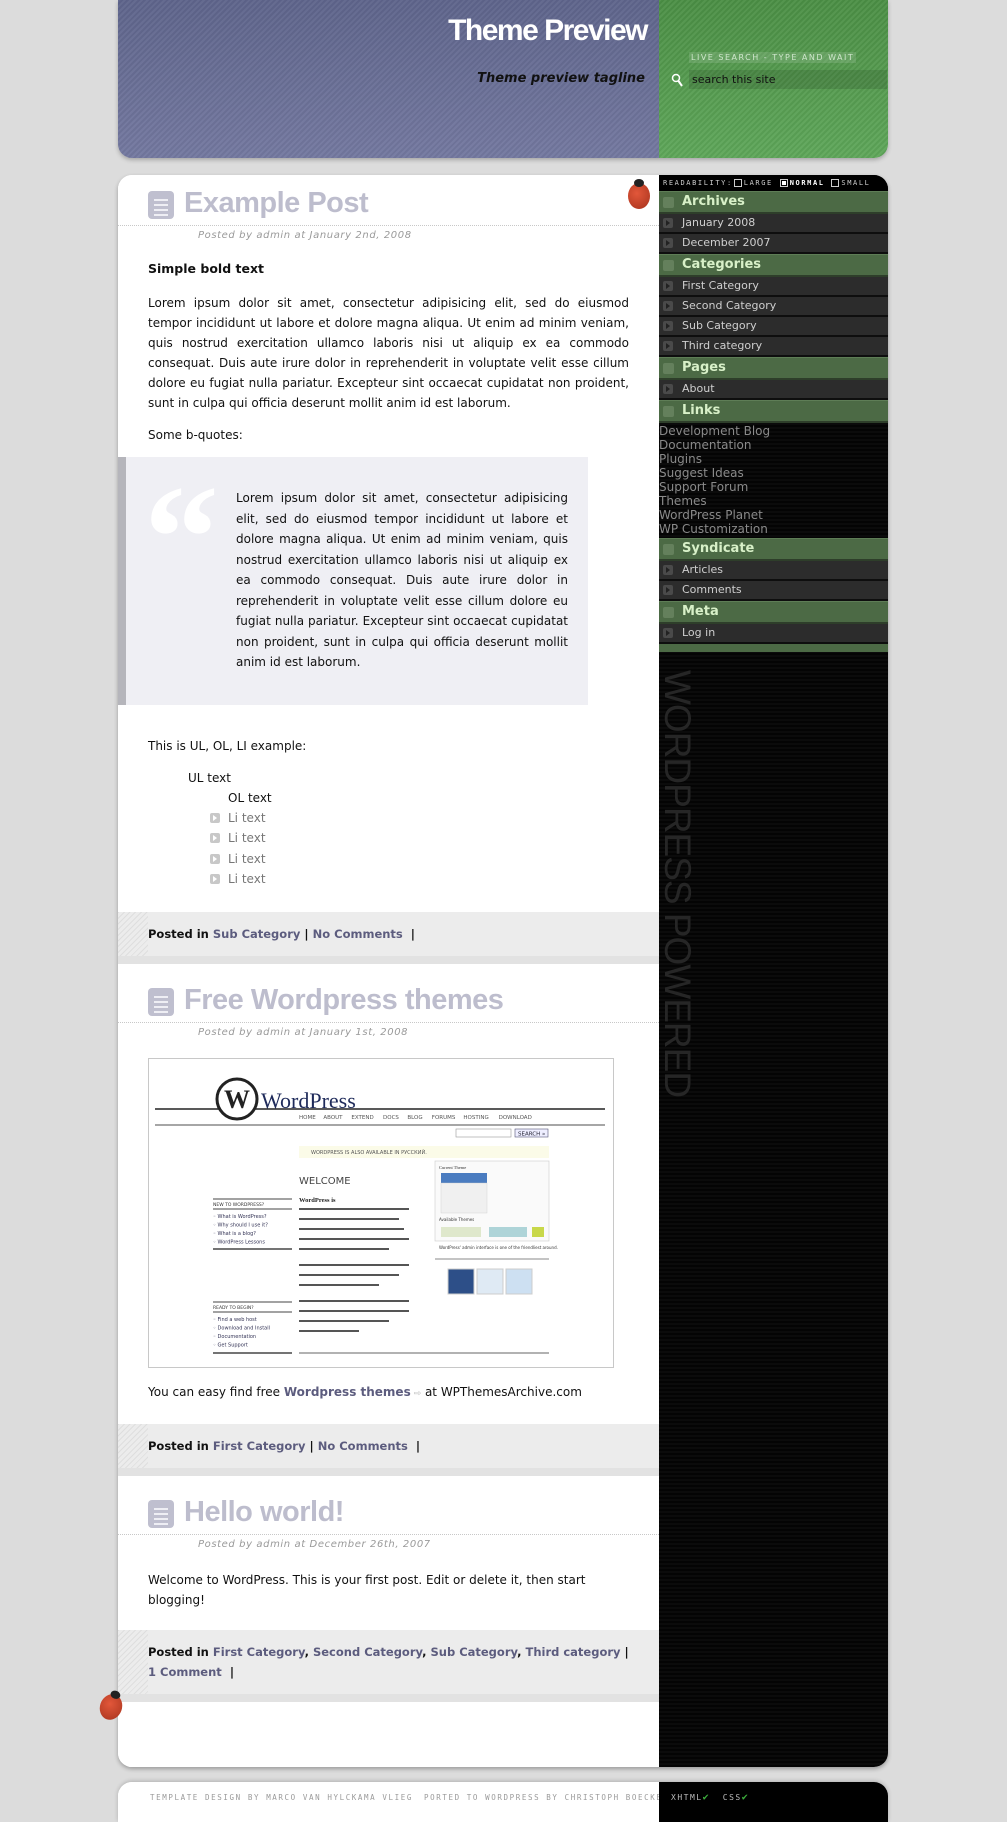  I want to click on ol-text: OL text, so click(250, 797).